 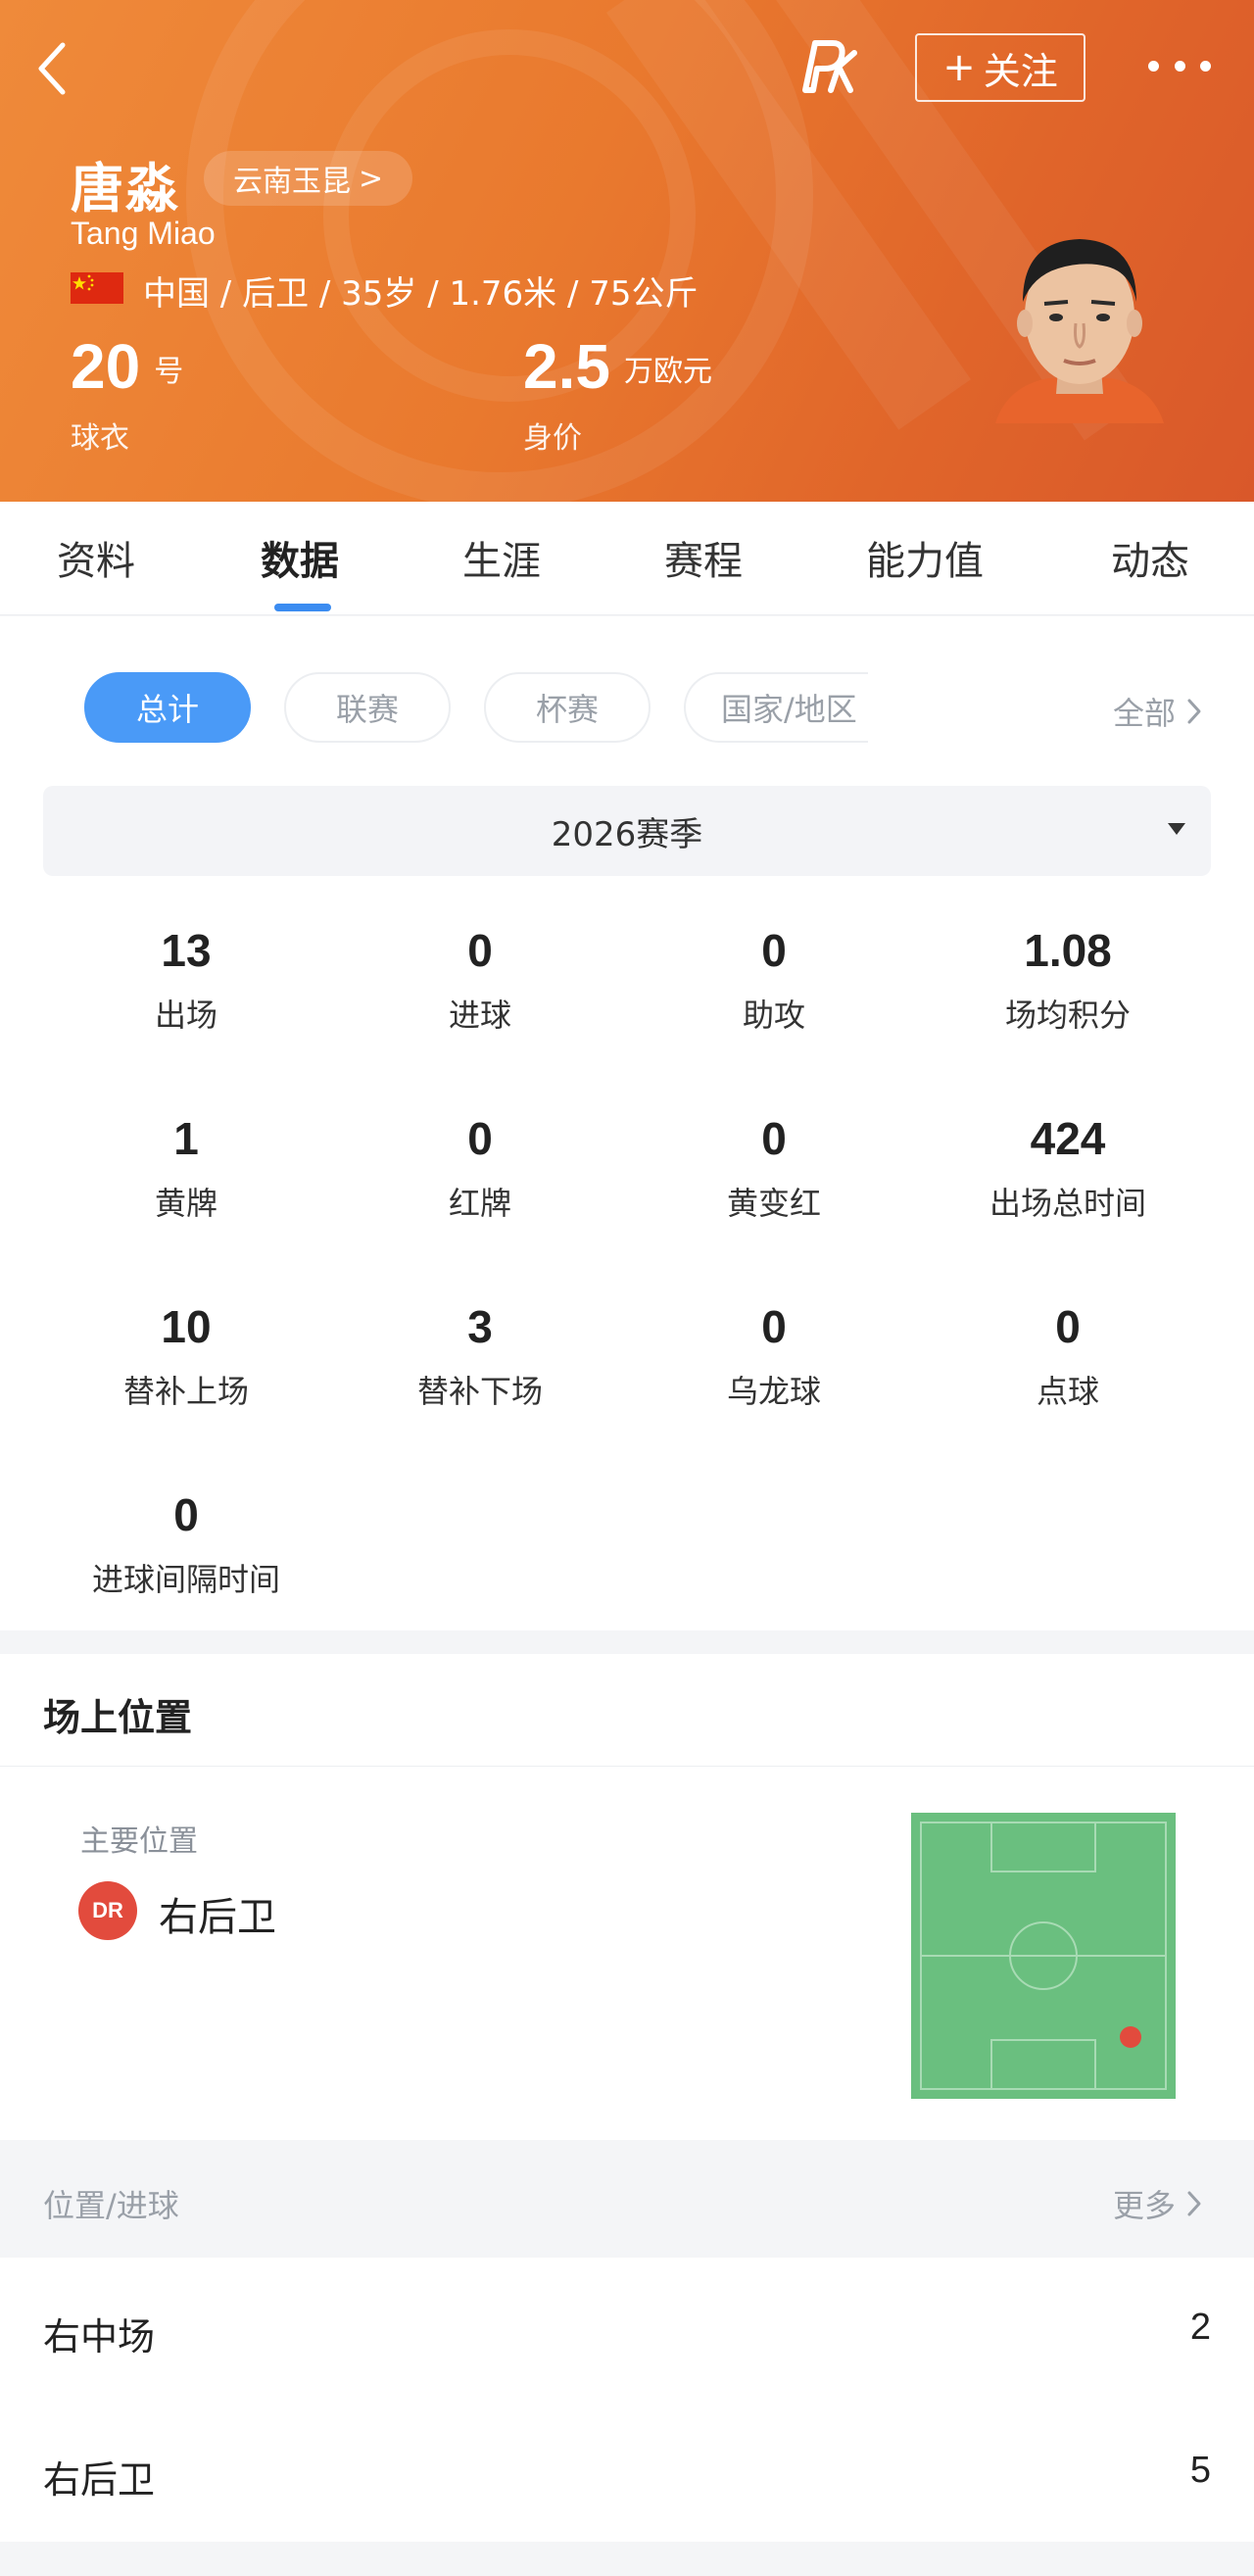 I want to click on stat-value: 424, so click(x=1068, y=1138).